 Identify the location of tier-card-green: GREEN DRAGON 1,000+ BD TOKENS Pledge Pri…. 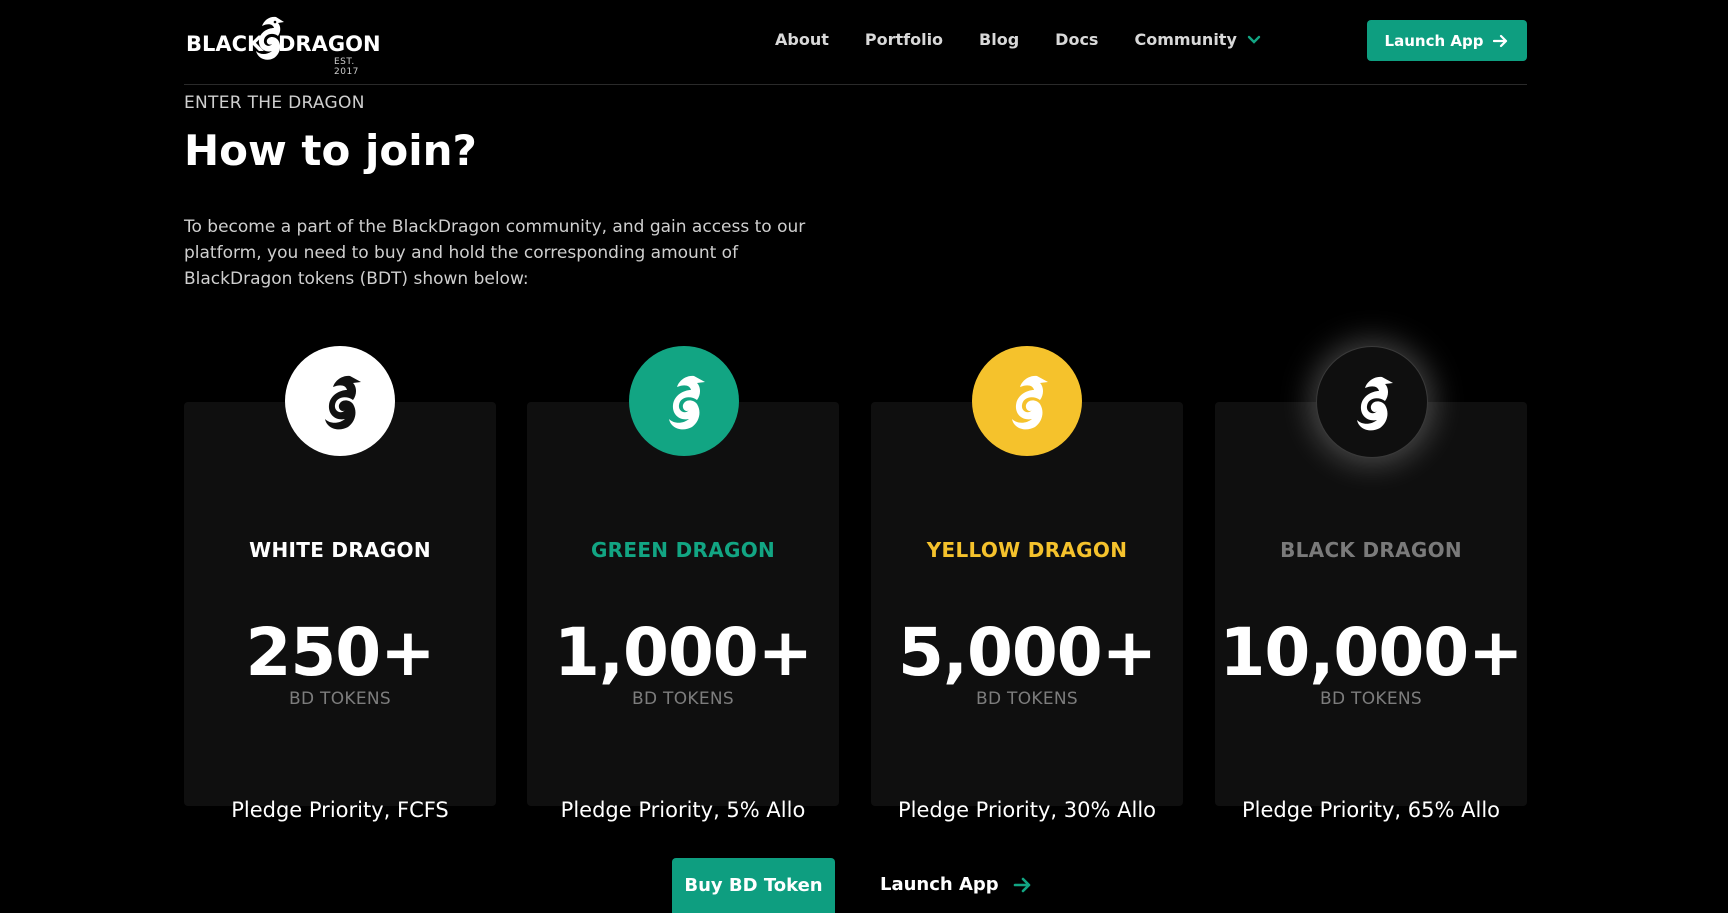
(683, 612).